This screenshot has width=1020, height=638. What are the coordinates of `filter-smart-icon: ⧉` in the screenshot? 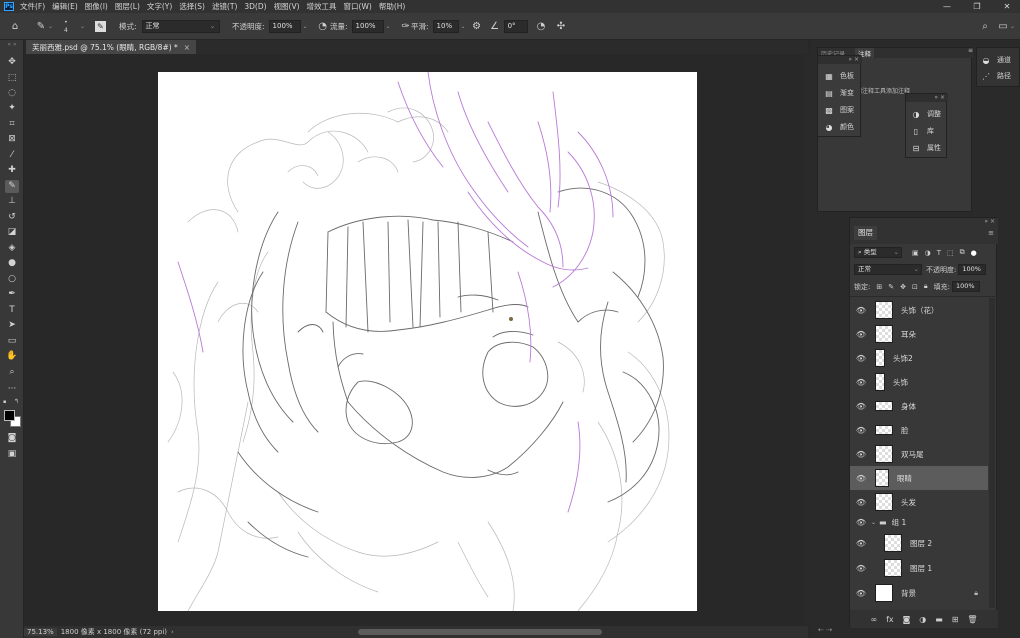 It's located at (962, 252).